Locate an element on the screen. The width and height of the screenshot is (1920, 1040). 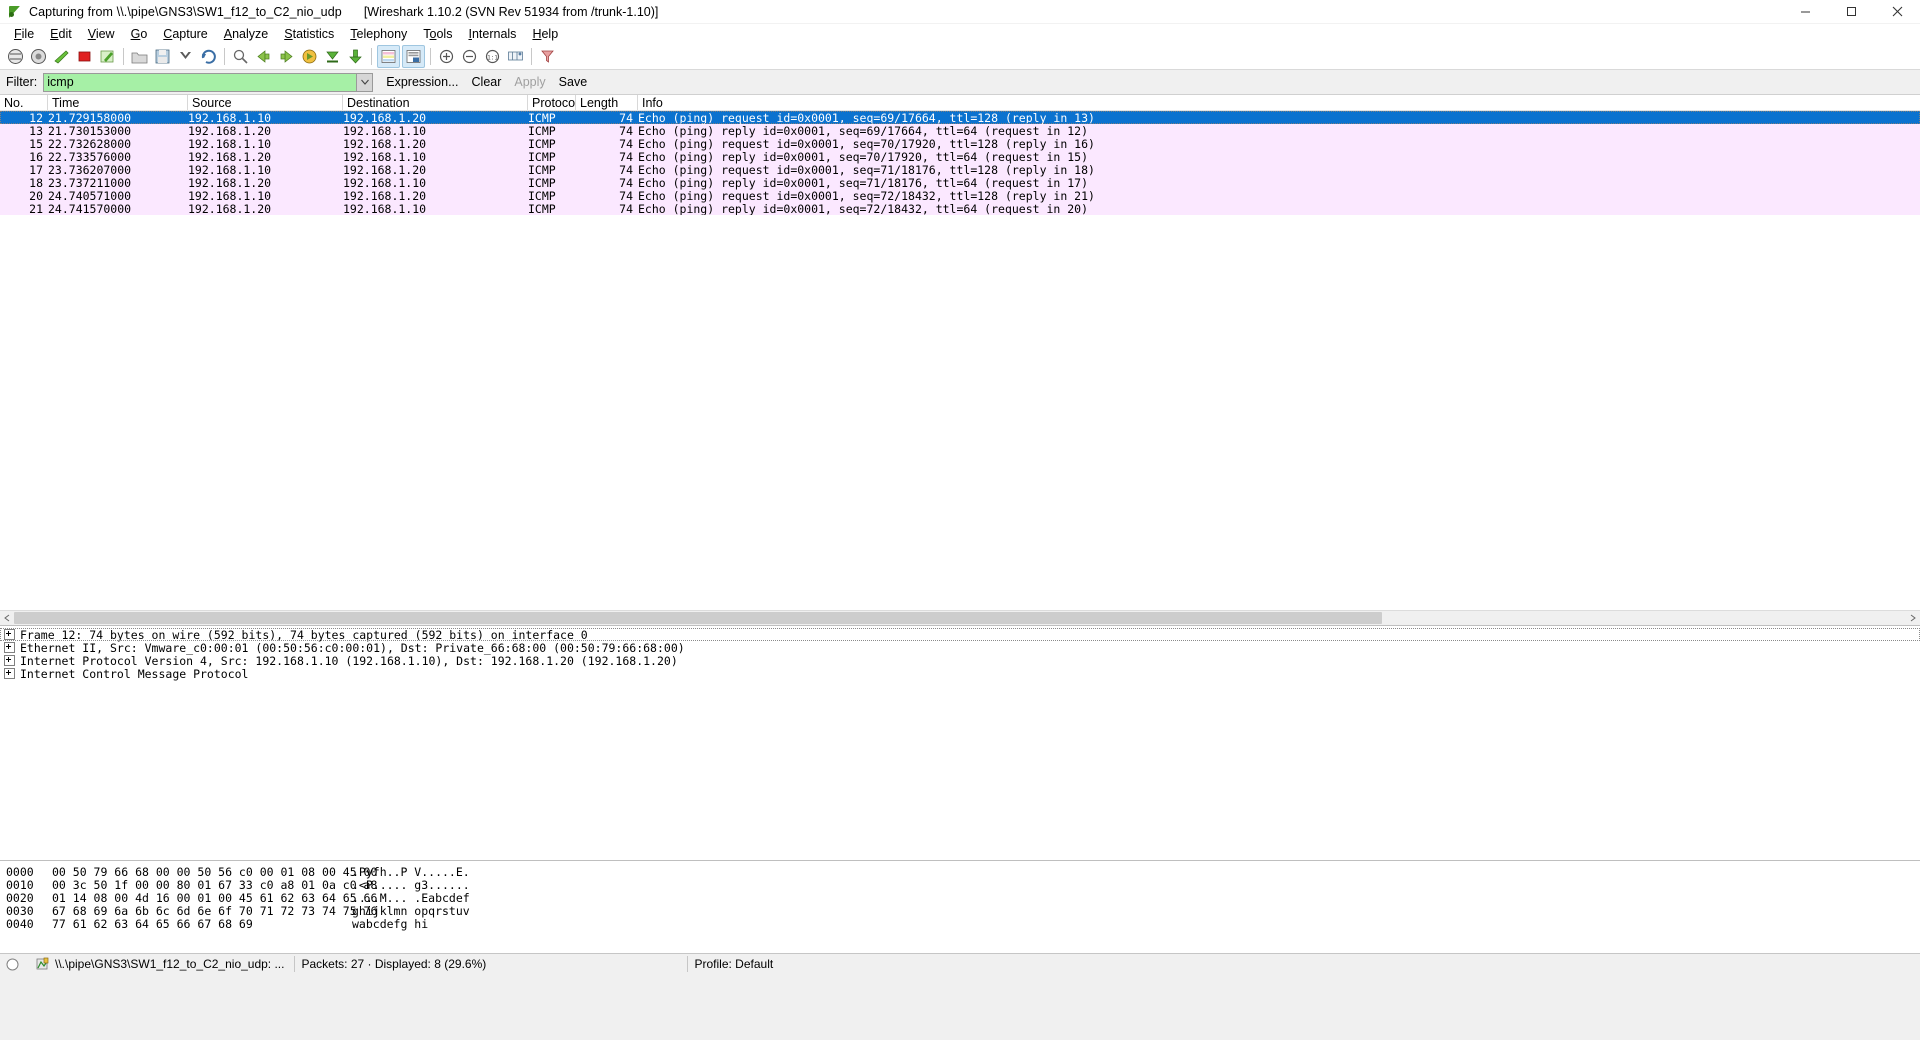
cell-length: 74 is located at coordinates (626, 130).